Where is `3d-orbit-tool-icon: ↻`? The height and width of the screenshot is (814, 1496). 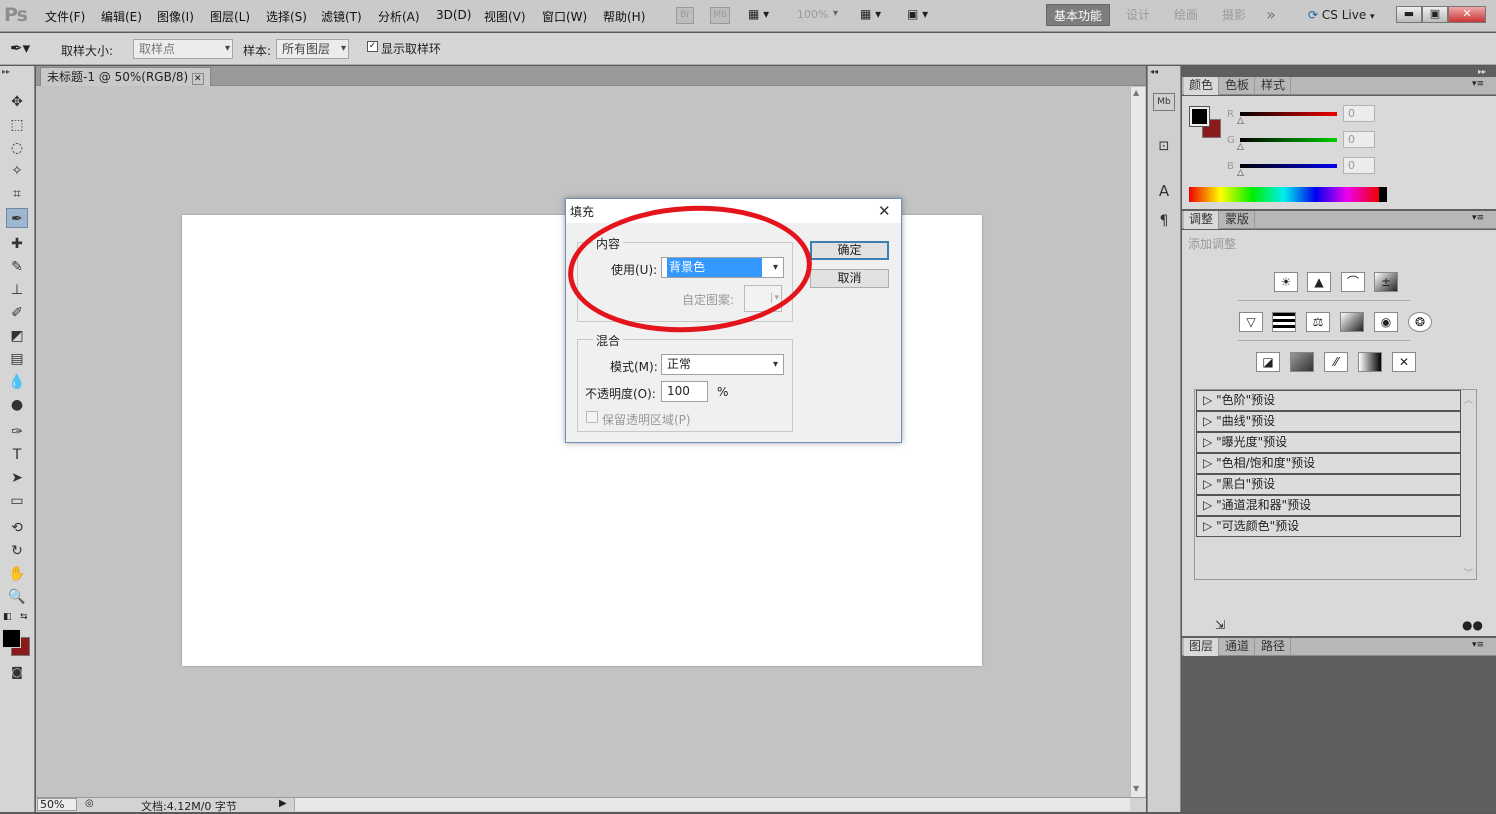 3d-orbit-tool-icon: ↻ is located at coordinates (17, 551).